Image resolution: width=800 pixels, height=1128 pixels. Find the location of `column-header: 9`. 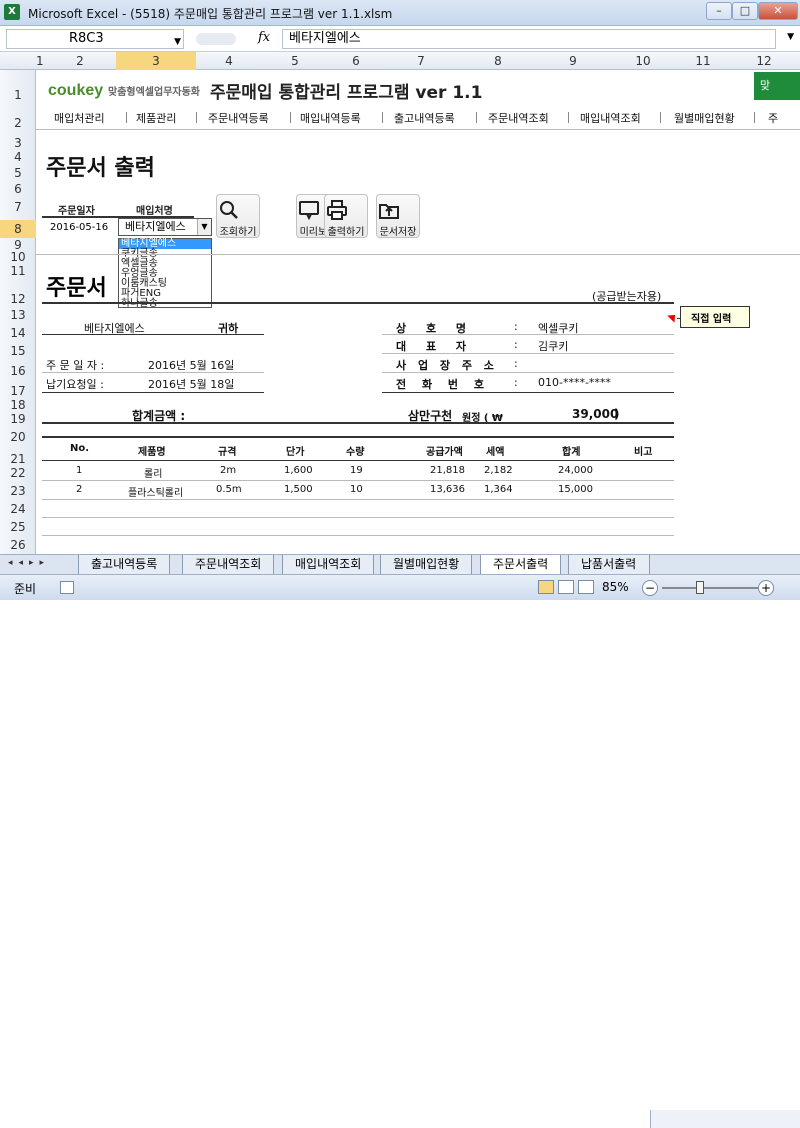

column-header: 9 is located at coordinates (573, 61).